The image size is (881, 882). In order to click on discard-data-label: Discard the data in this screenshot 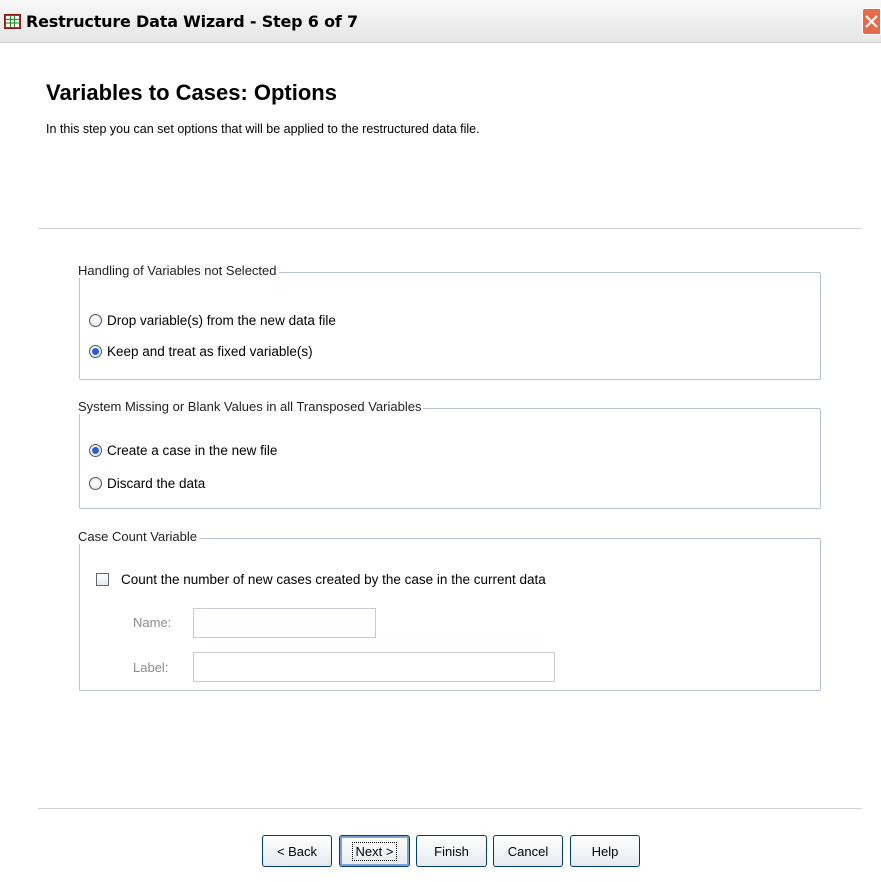, I will do `click(156, 483)`.